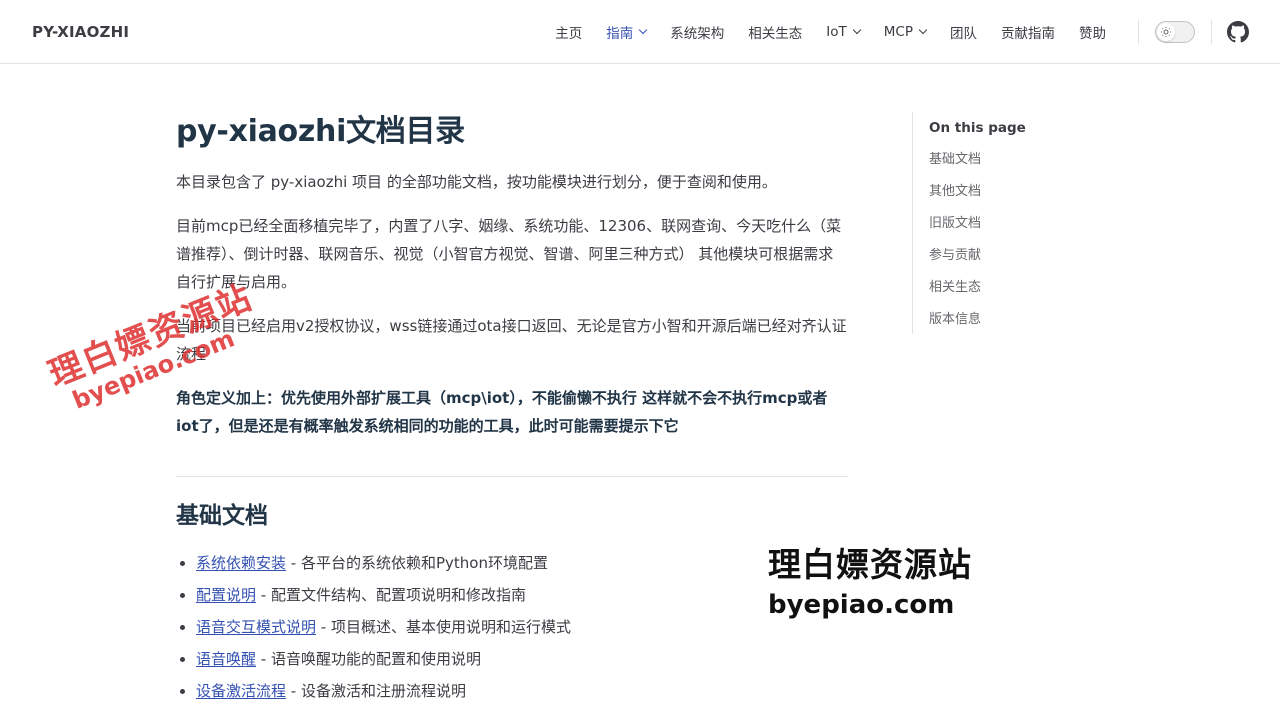 The width and height of the screenshot is (1280, 720). What do you see at coordinates (376, 691) in the screenshot?
I see `doc-desc: - 设备激活和注册流程说明` at bounding box center [376, 691].